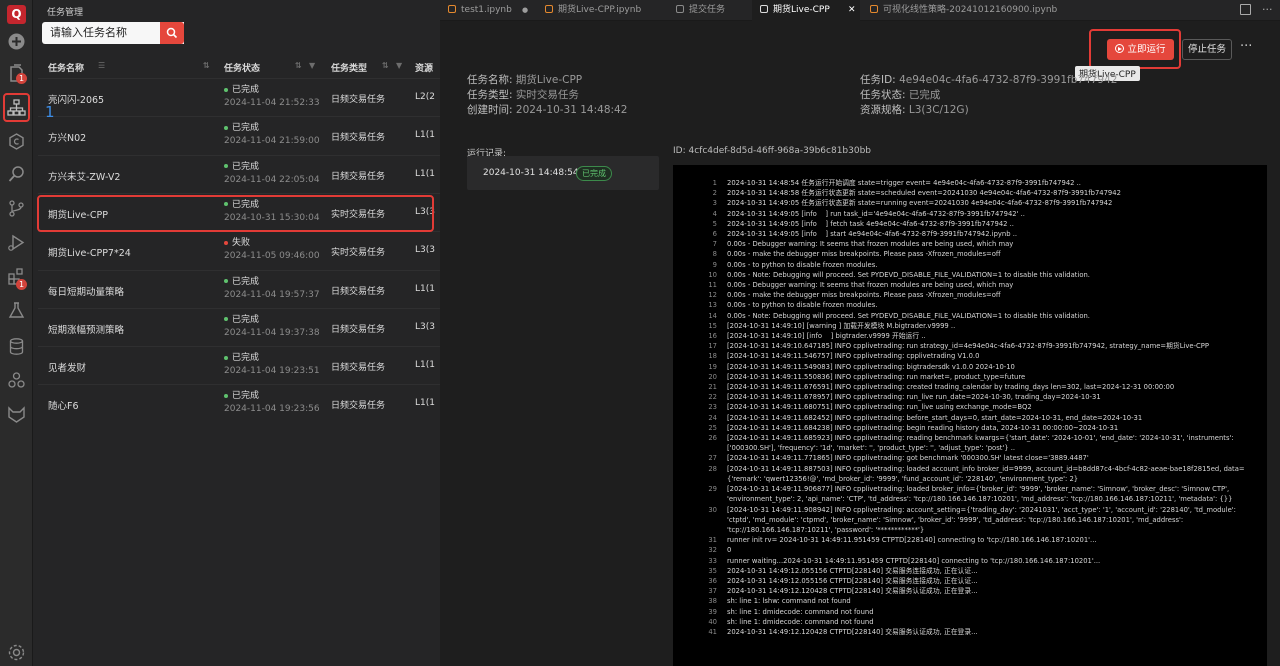 This screenshot has width=1280, height=666. What do you see at coordinates (239, 365) in the screenshot?
I see `table-row: 见者发财 已完成 2024-11-04 19:23:51 日频交易任务 L1(1` at bounding box center [239, 365].